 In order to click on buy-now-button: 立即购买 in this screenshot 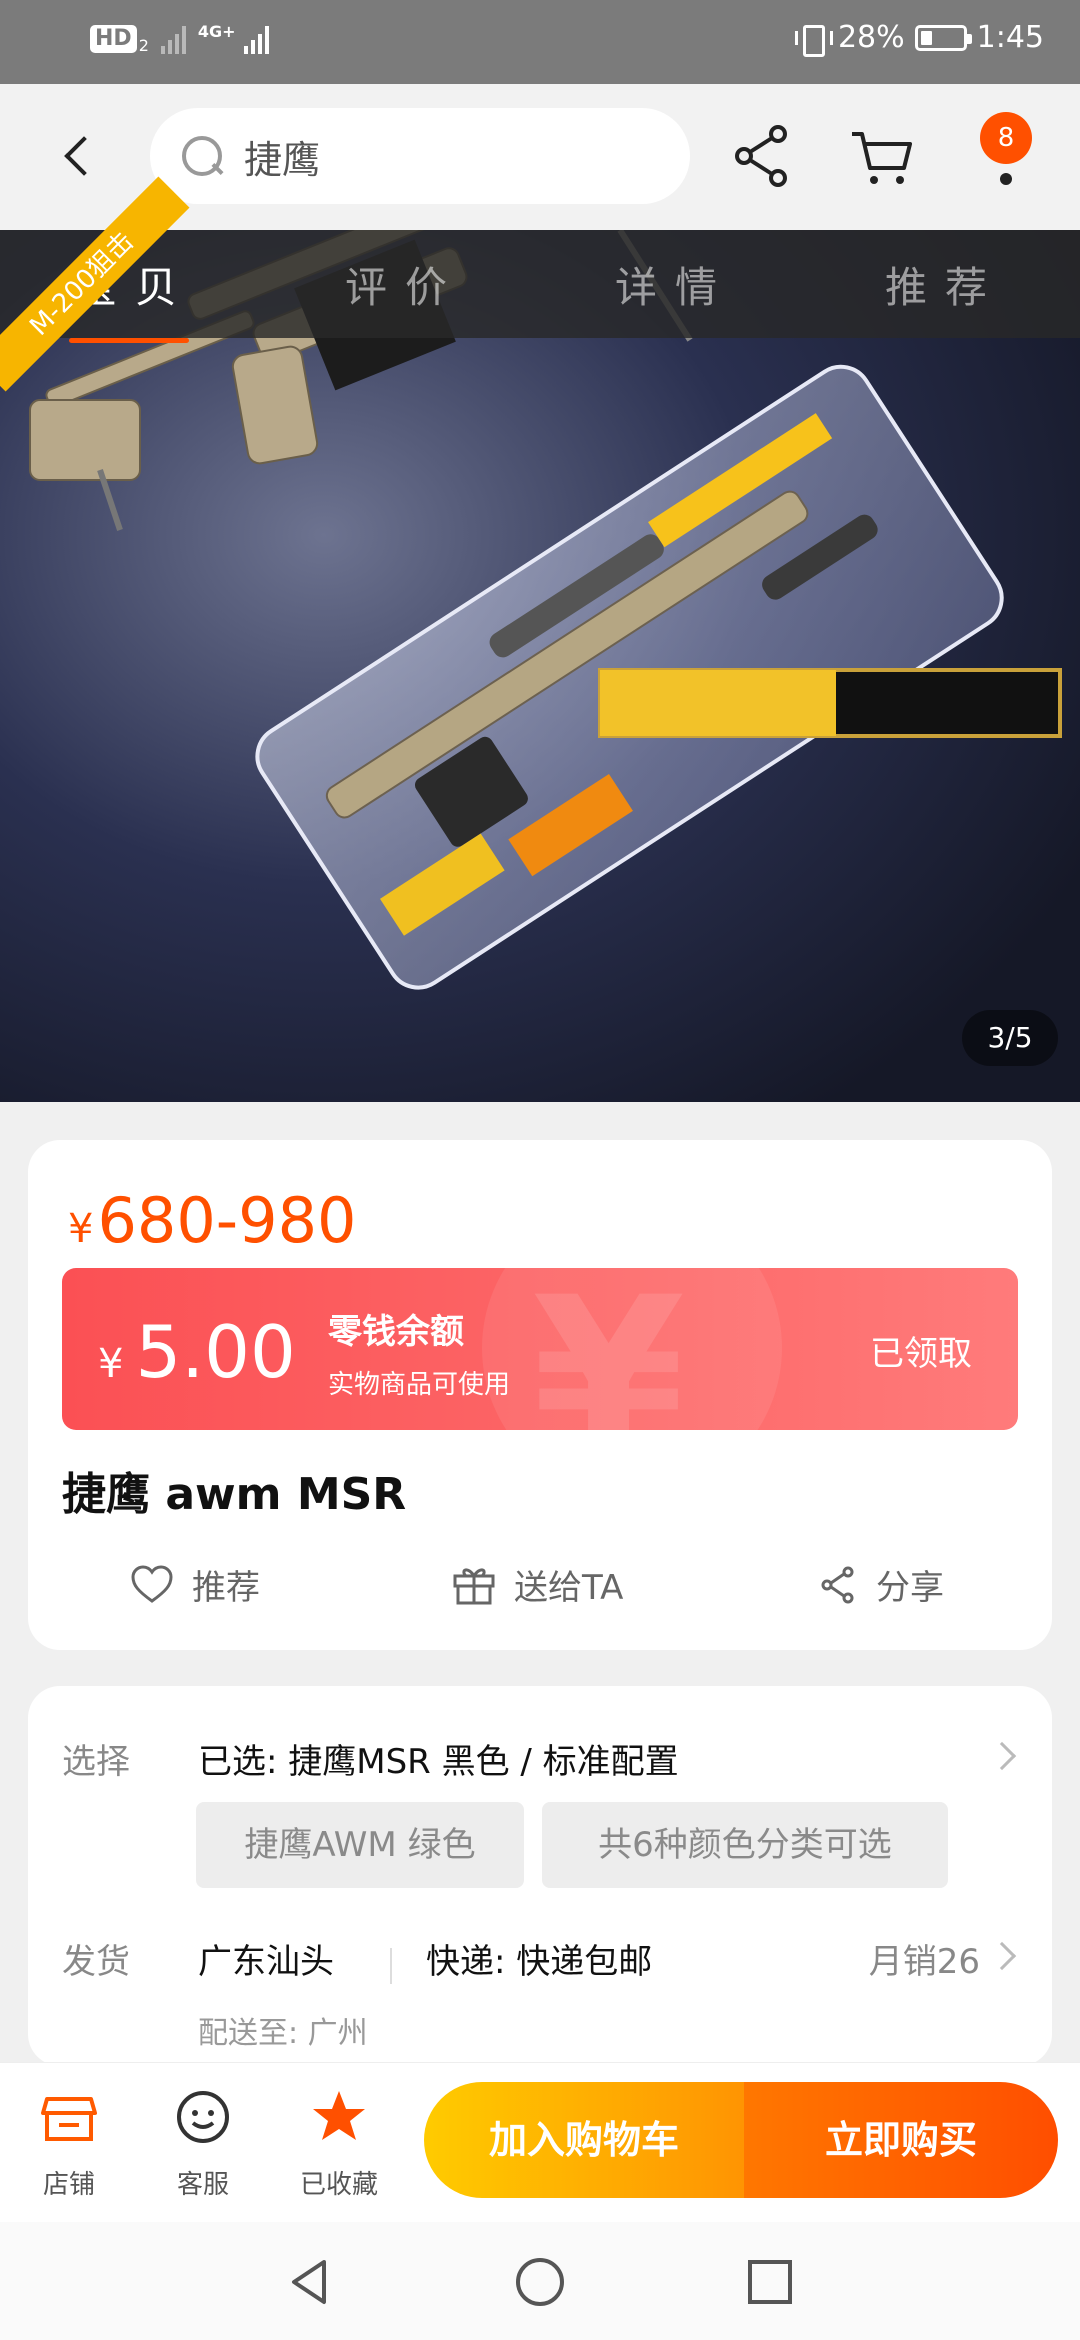, I will do `click(901, 2140)`.